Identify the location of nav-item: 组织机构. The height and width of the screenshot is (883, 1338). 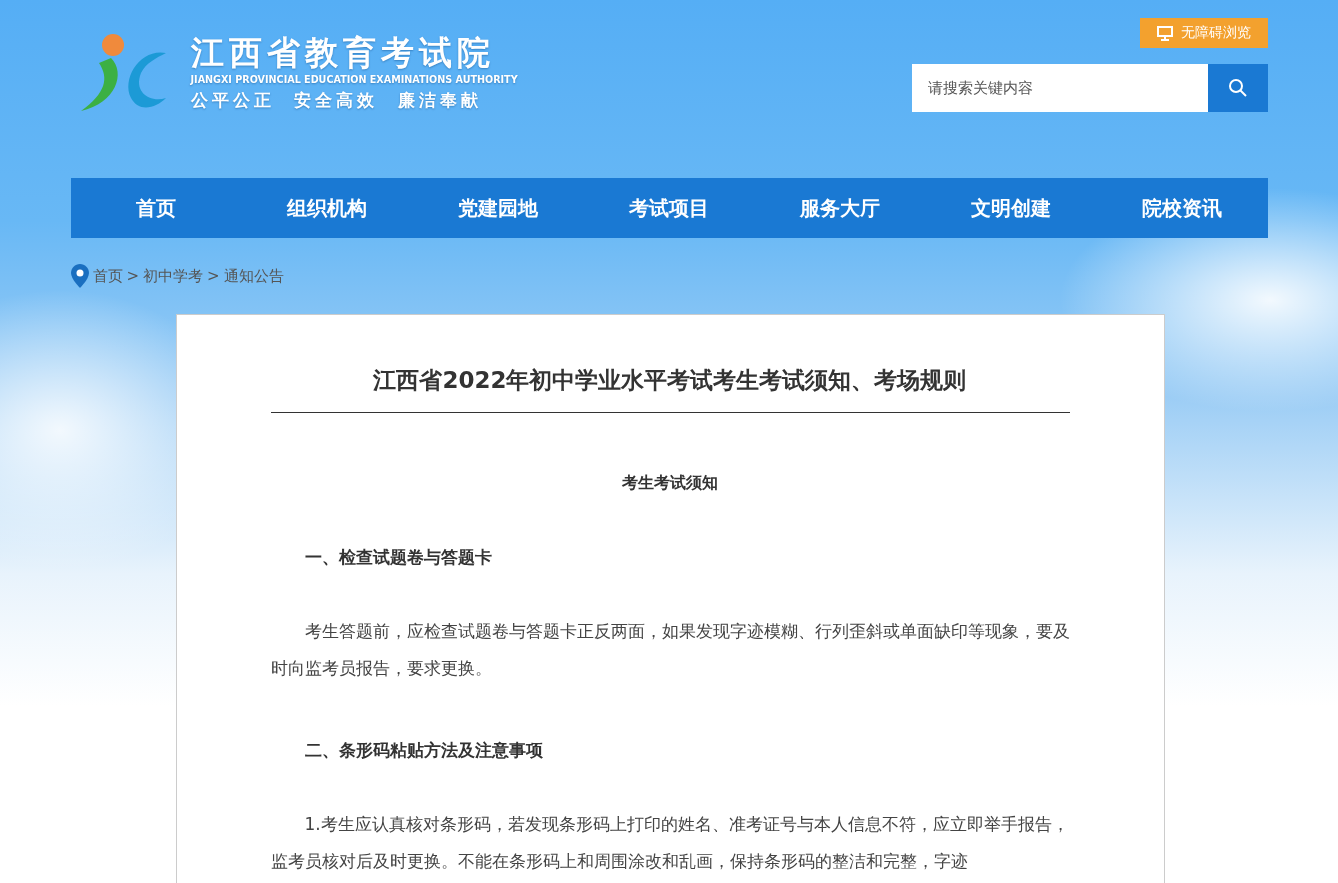
(327, 208).